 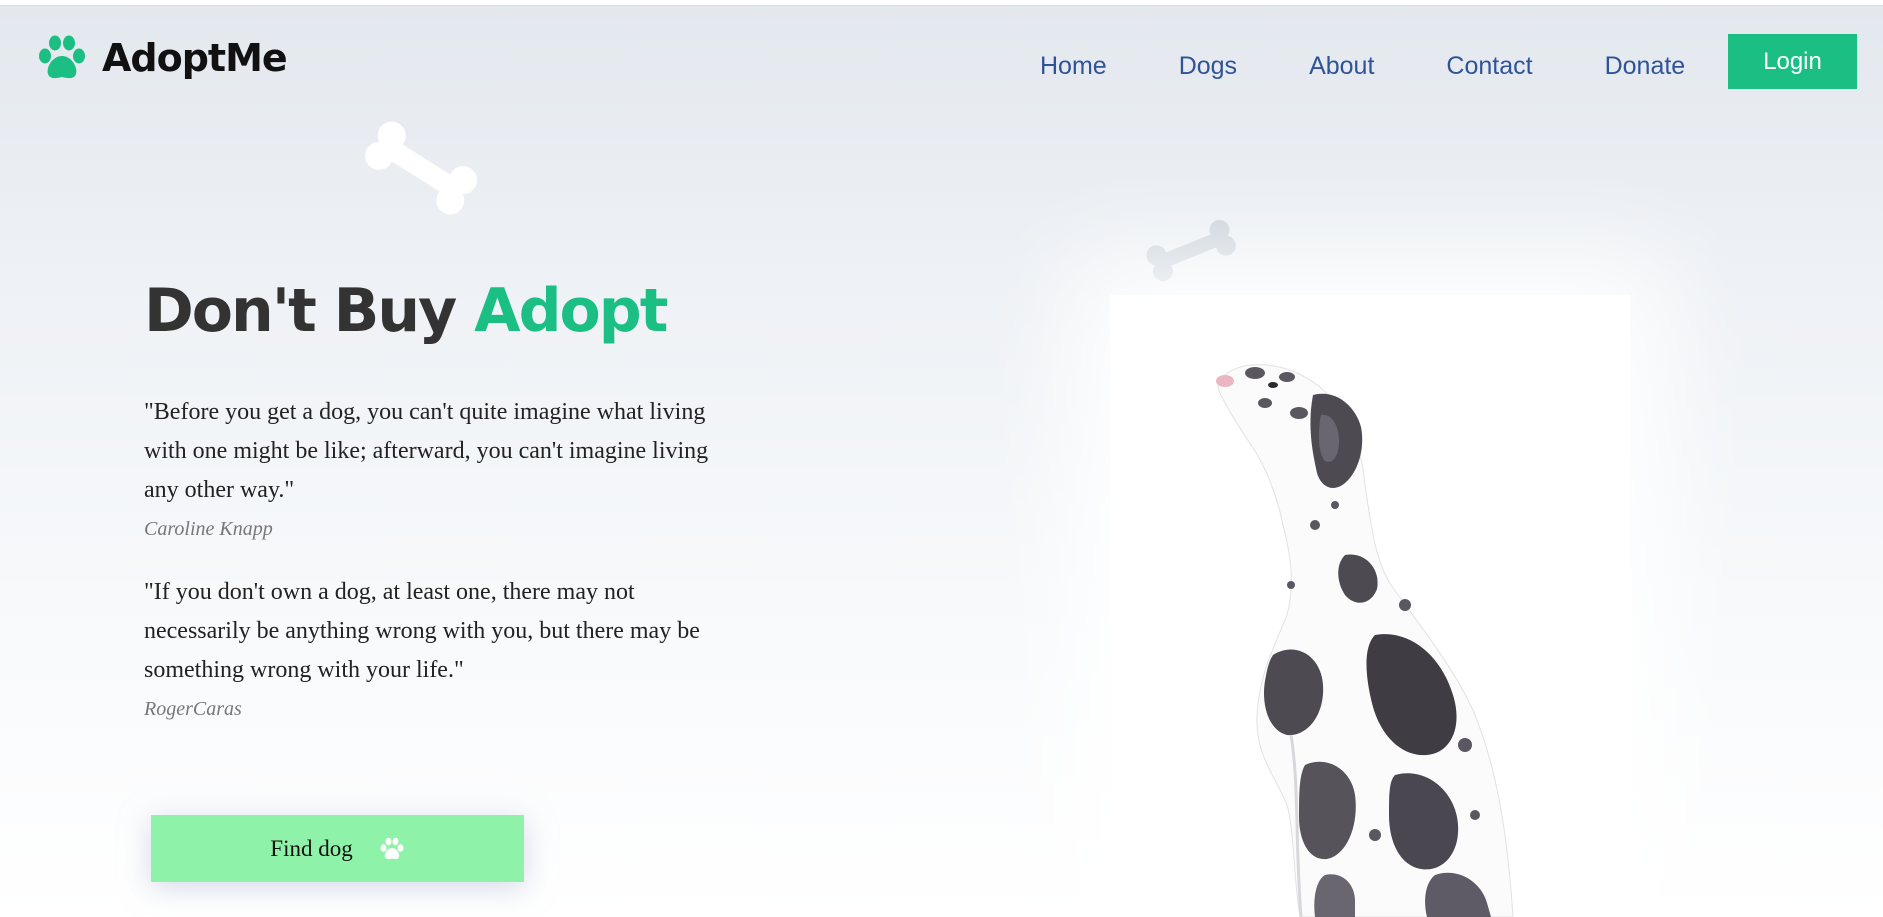 What do you see at coordinates (1365, 640) in the screenshot?
I see `dog-image` at bounding box center [1365, 640].